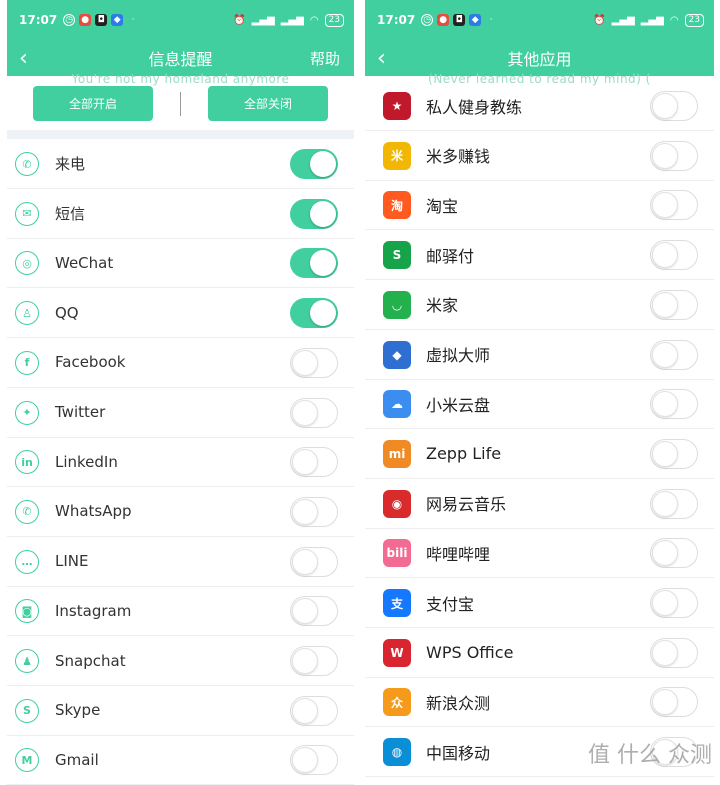  Describe the element at coordinates (539, 653) in the screenshot. I see `app-row: W WPS Office` at that location.